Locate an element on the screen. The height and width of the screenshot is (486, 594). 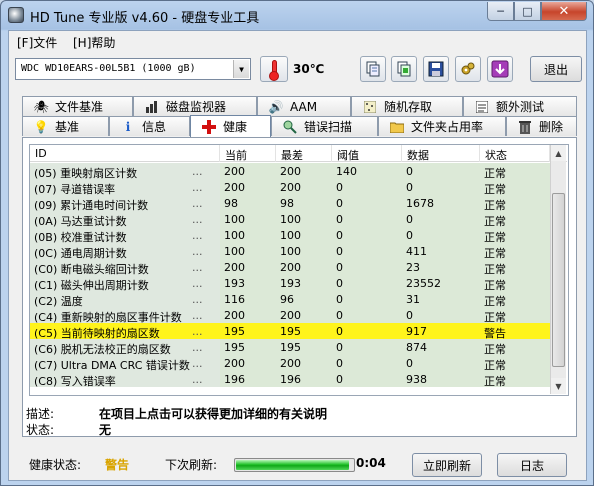
scroll-thumb is located at coordinates (558, 280).